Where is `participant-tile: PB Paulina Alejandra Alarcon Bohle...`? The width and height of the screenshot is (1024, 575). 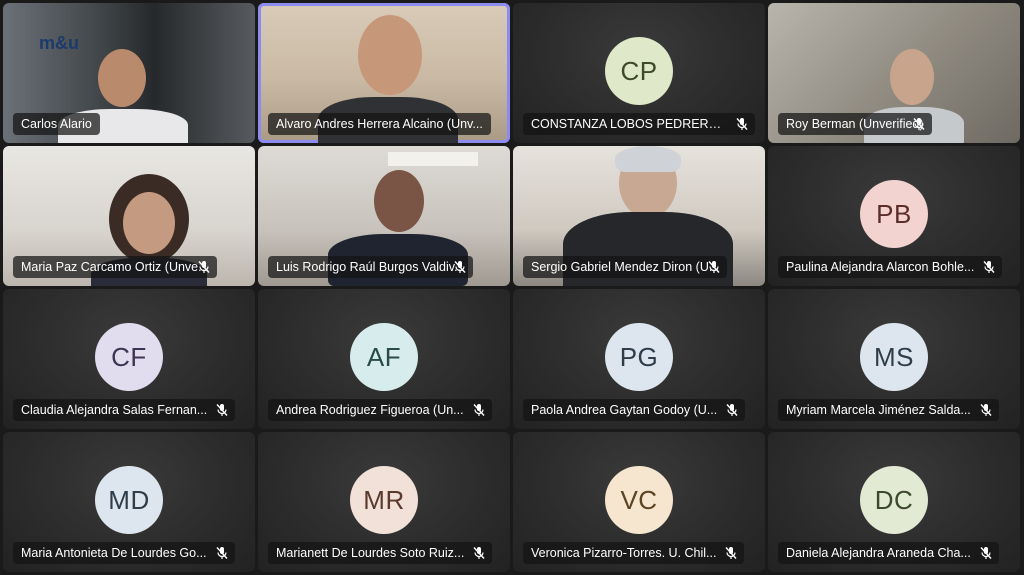
participant-tile: PB Paulina Alejandra Alarcon Bohle... is located at coordinates (894, 216).